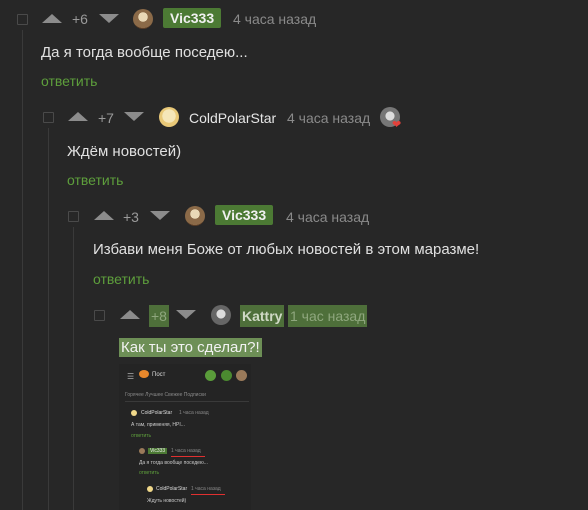  What do you see at coordinates (210, 375) in the screenshot?
I see `plus-icon` at bounding box center [210, 375].